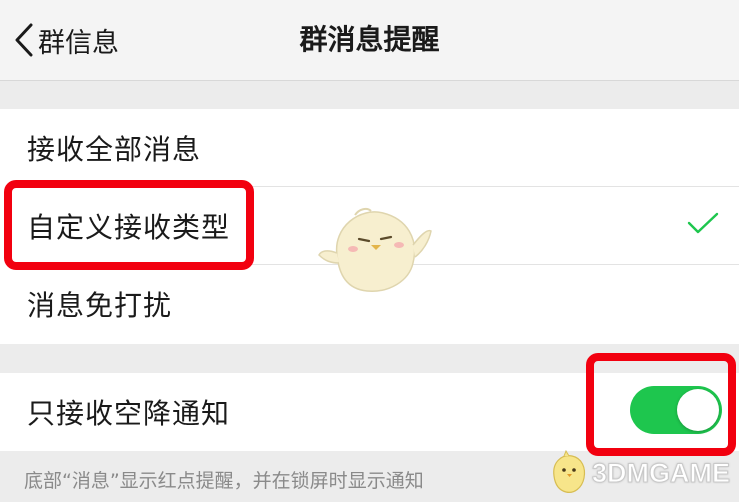 This screenshot has height=502, width=739. Describe the element at coordinates (224, 481) in the screenshot. I see `airdrop-note: 底部“消息”显示红点提醒，并在锁屏时显示通知` at that location.